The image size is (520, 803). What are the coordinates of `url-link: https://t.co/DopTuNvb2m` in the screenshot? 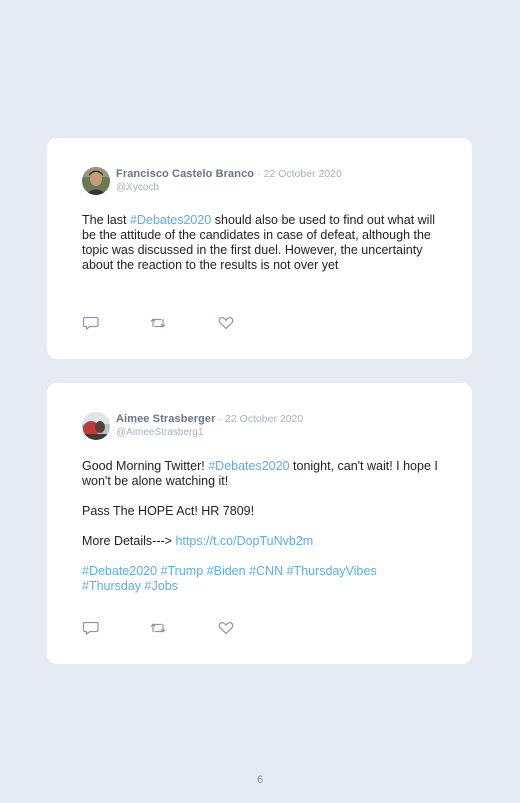 It's located at (244, 541).